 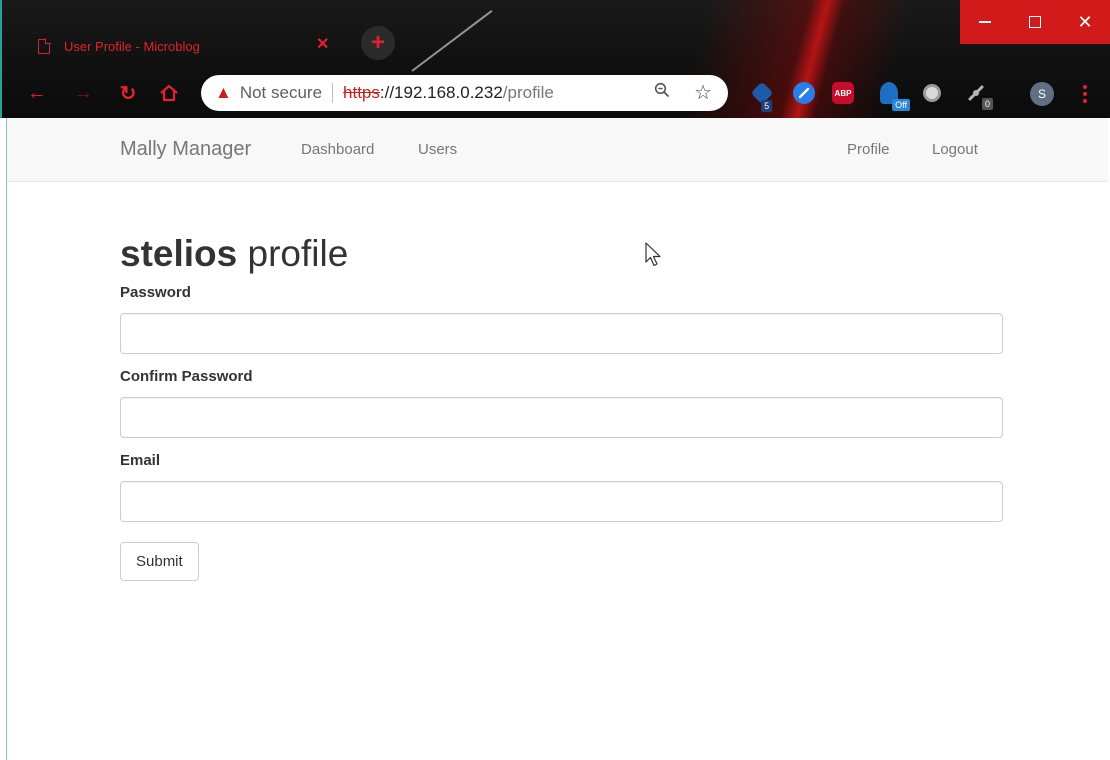 I want to click on minimize-button, so click(x=985, y=22).